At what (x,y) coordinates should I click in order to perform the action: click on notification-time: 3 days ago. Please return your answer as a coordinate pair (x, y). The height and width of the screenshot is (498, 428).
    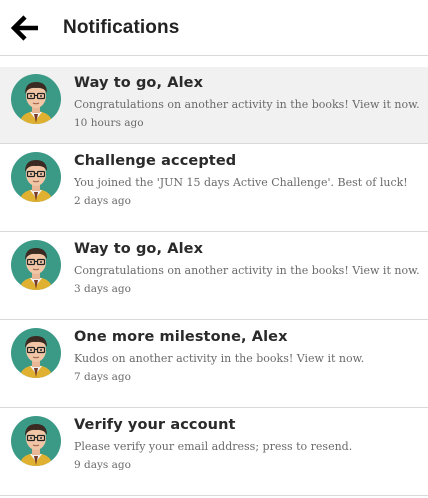
    Looking at the image, I should click on (102, 289).